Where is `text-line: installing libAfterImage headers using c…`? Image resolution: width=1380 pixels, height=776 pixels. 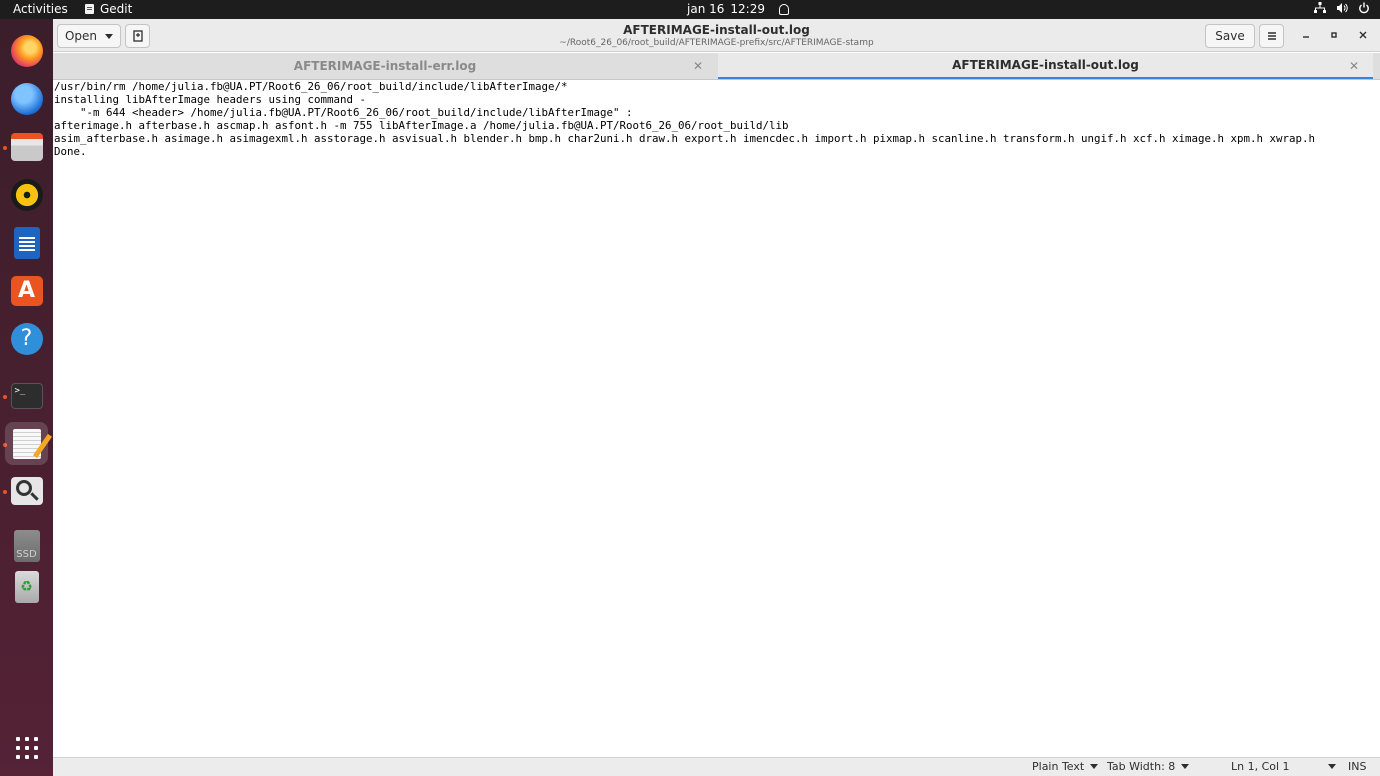 text-line: installing libAfterImage headers using c… is located at coordinates (210, 99).